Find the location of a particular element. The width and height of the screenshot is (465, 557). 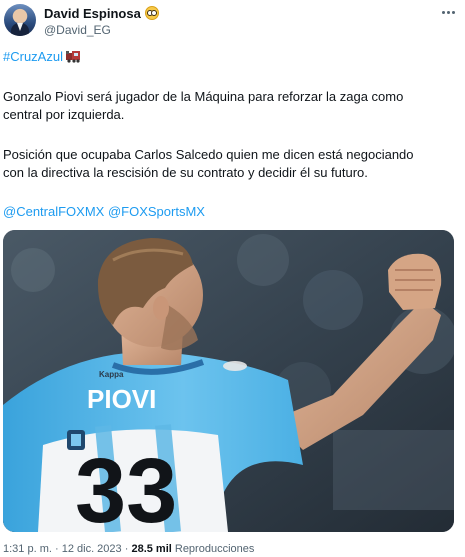

mention-fox-sports: @FOXSportsMX is located at coordinates (156, 211).